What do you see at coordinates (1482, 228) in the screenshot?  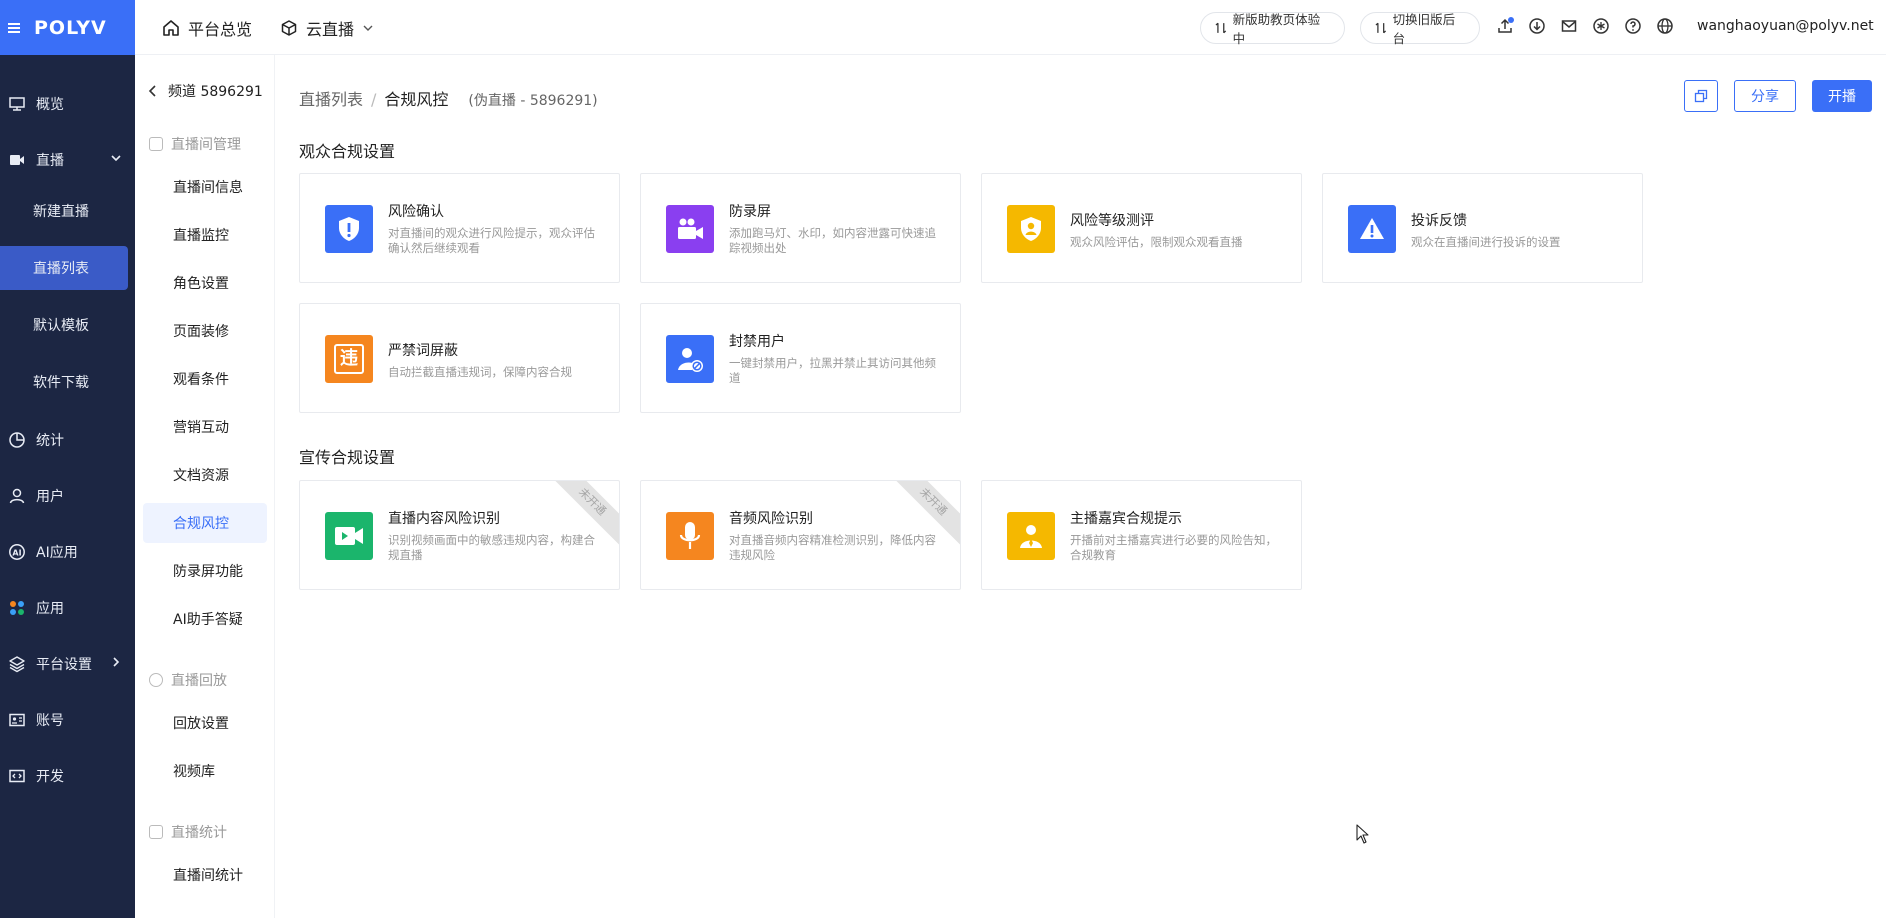 I see `card-complaint-feedback: 投诉反馈 观众在直播间进行投诉的设置` at bounding box center [1482, 228].